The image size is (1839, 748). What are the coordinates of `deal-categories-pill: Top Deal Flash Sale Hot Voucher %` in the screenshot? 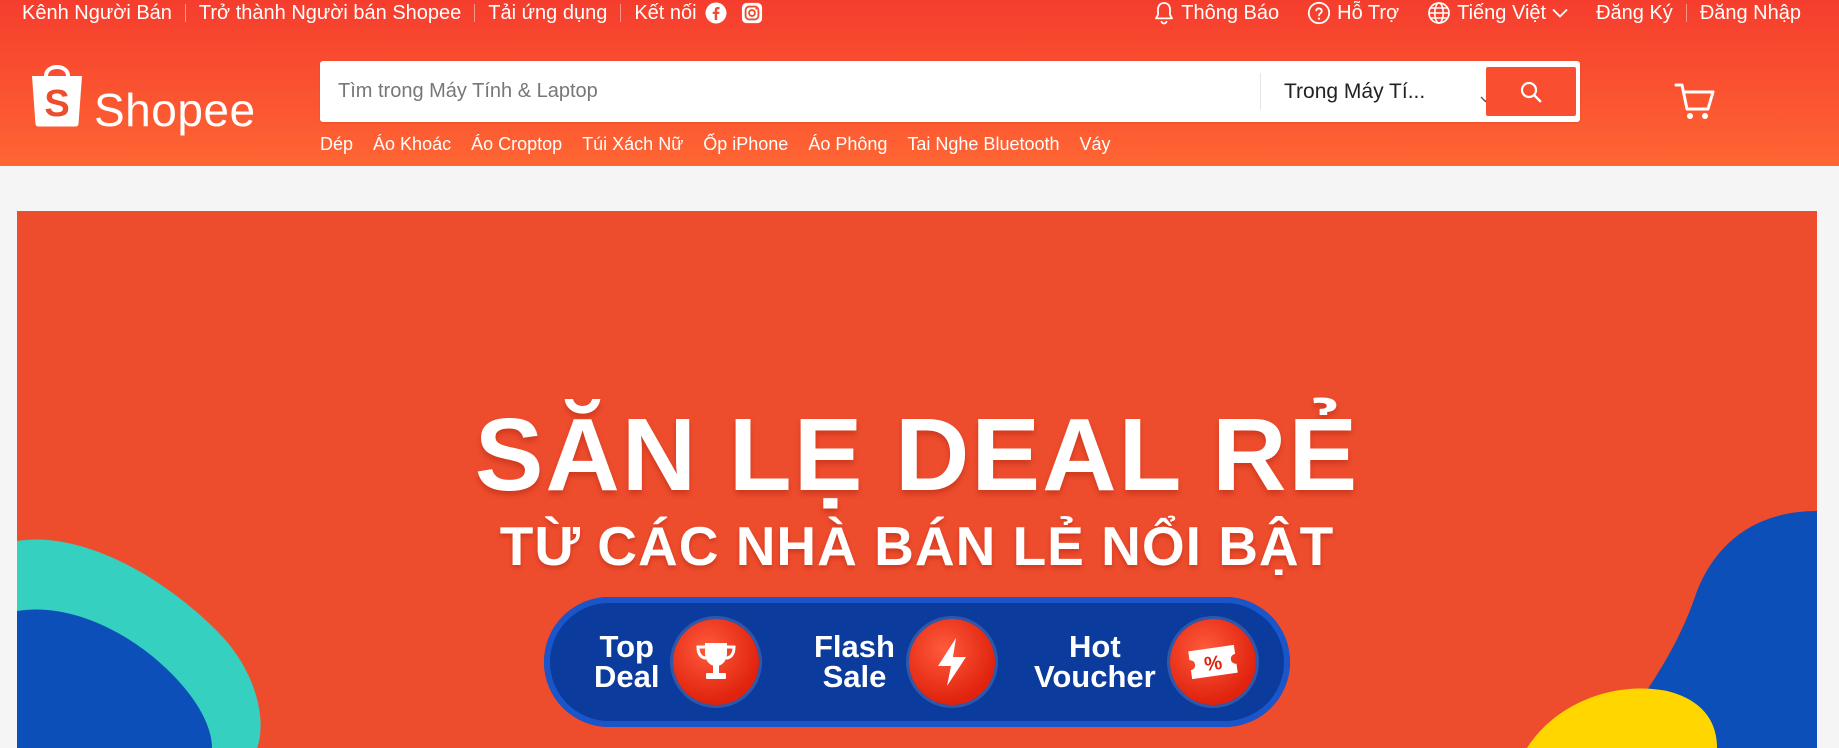 It's located at (917, 662).